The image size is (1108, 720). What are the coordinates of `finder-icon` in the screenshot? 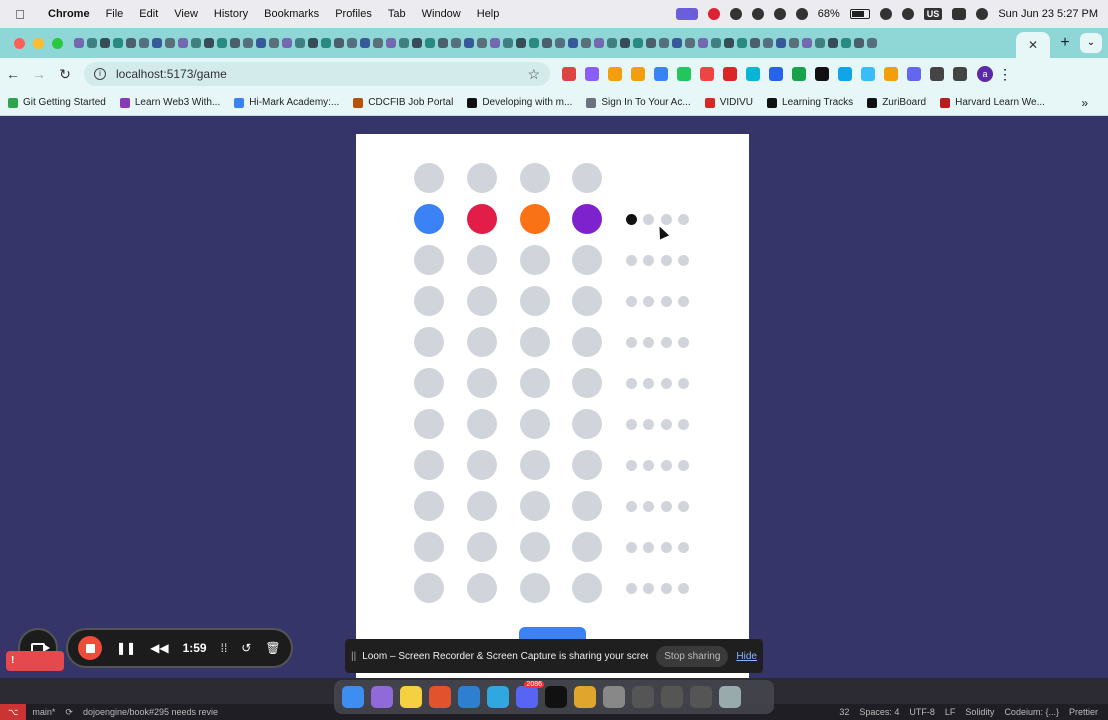 It's located at (353, 697).